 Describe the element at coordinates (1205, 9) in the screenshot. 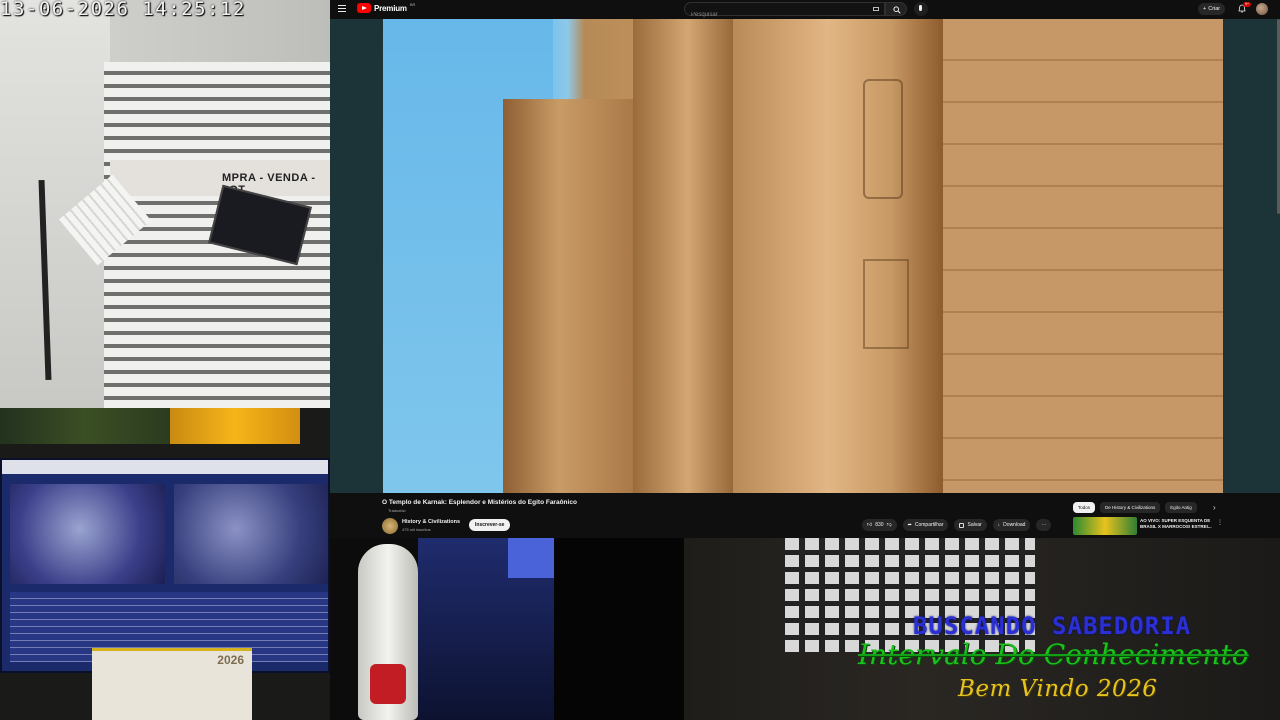

I see `plus-icon: +` at that location.